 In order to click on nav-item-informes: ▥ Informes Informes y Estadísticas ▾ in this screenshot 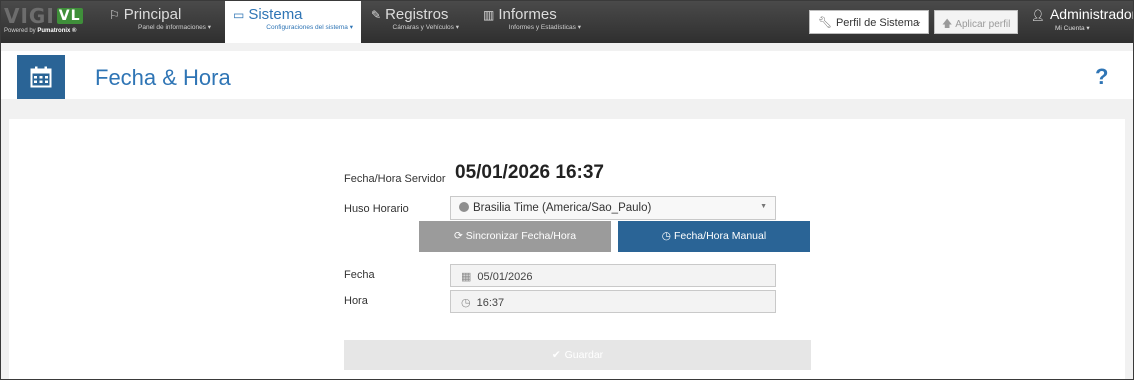, I will do `click(532, 22)`.